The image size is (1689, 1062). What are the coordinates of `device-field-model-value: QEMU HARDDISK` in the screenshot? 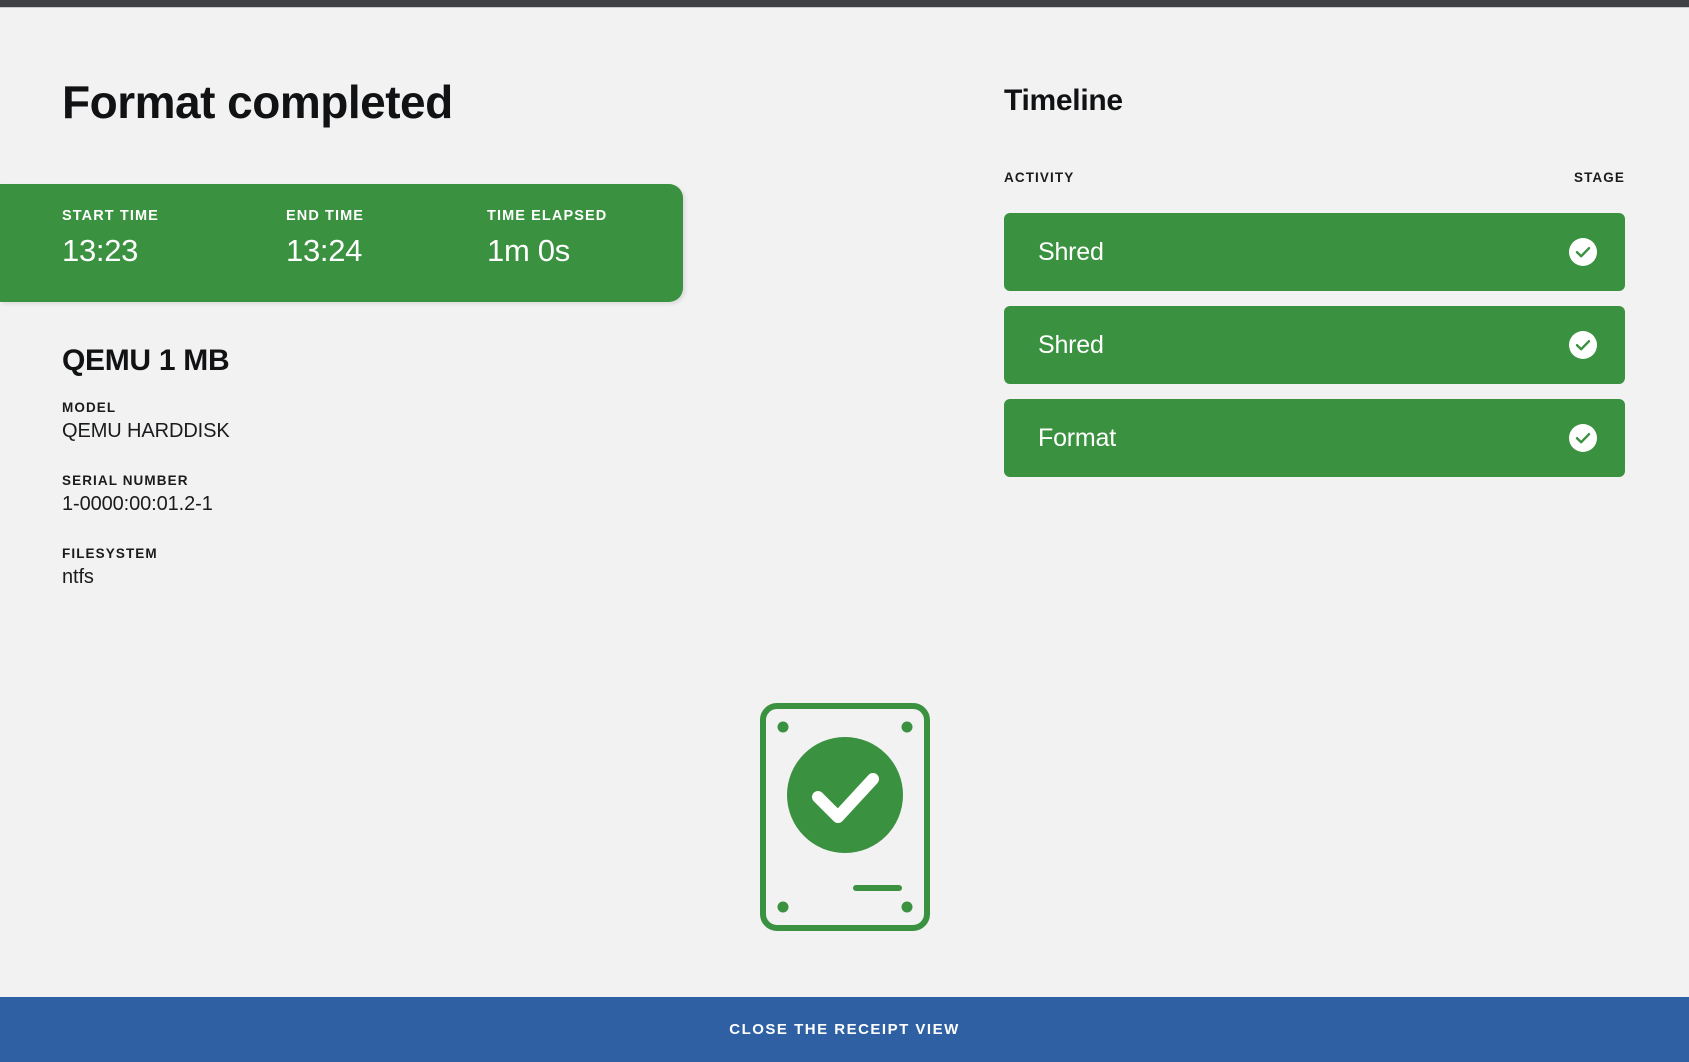 It's located at (146, 431).